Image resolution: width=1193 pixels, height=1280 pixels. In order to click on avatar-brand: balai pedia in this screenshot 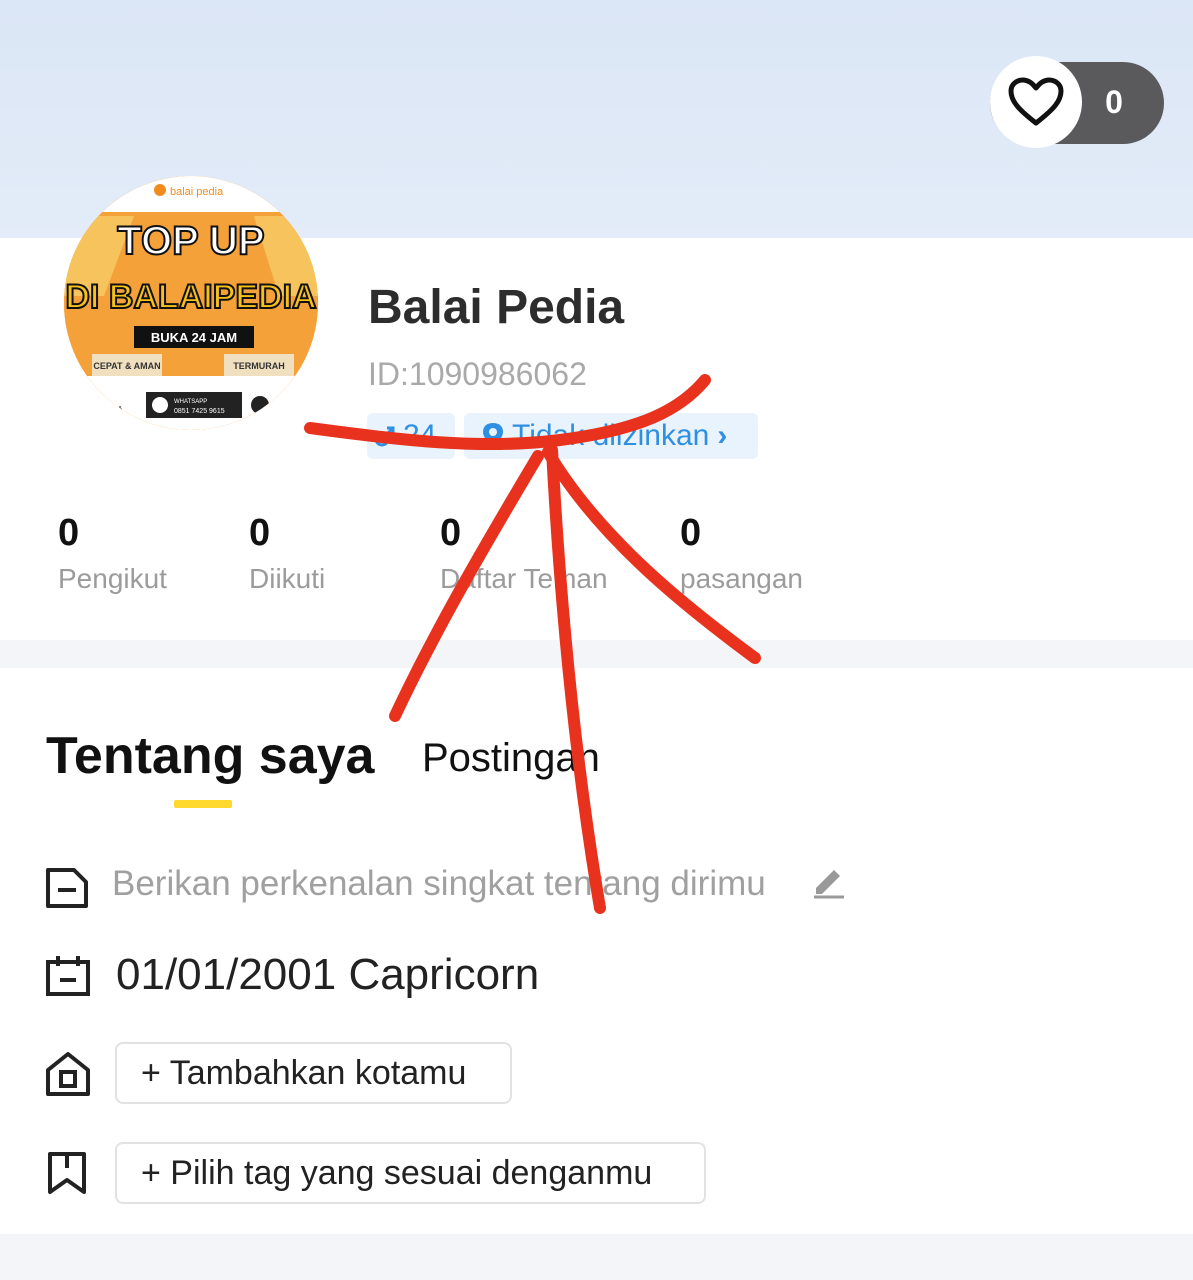, I will do `click(197, 192)`.